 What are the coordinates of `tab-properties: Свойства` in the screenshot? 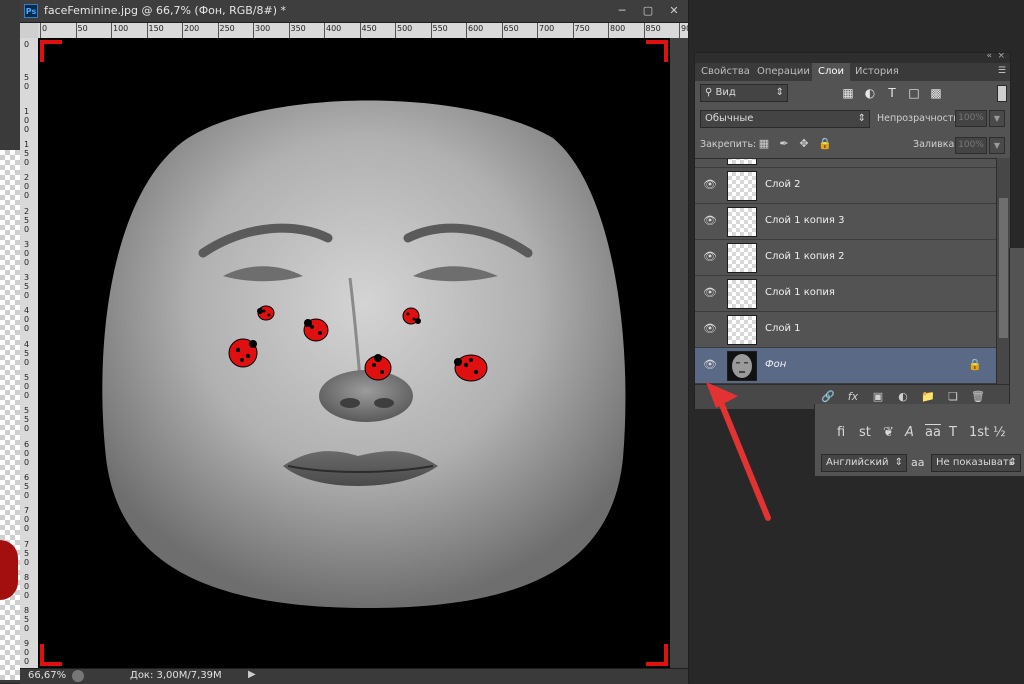 It's located at (725, 72).